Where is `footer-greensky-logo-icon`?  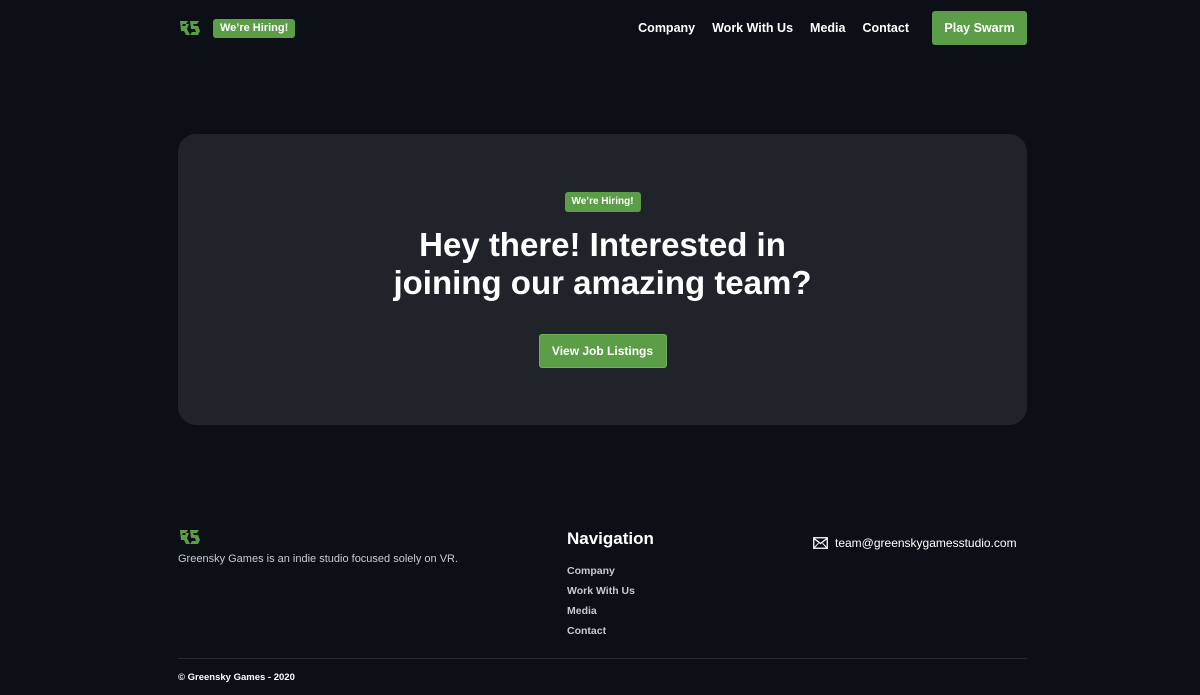 footer-greensky-logo-icon is located at coordinates (189, 537).